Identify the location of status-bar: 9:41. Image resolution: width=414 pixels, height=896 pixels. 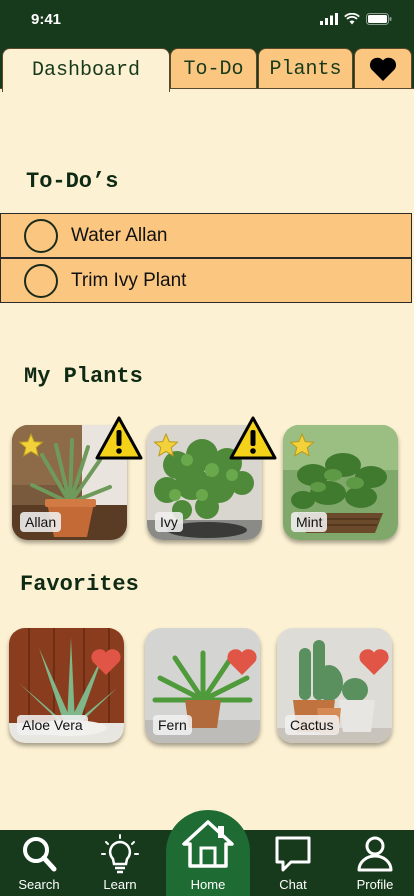
(207, 22).